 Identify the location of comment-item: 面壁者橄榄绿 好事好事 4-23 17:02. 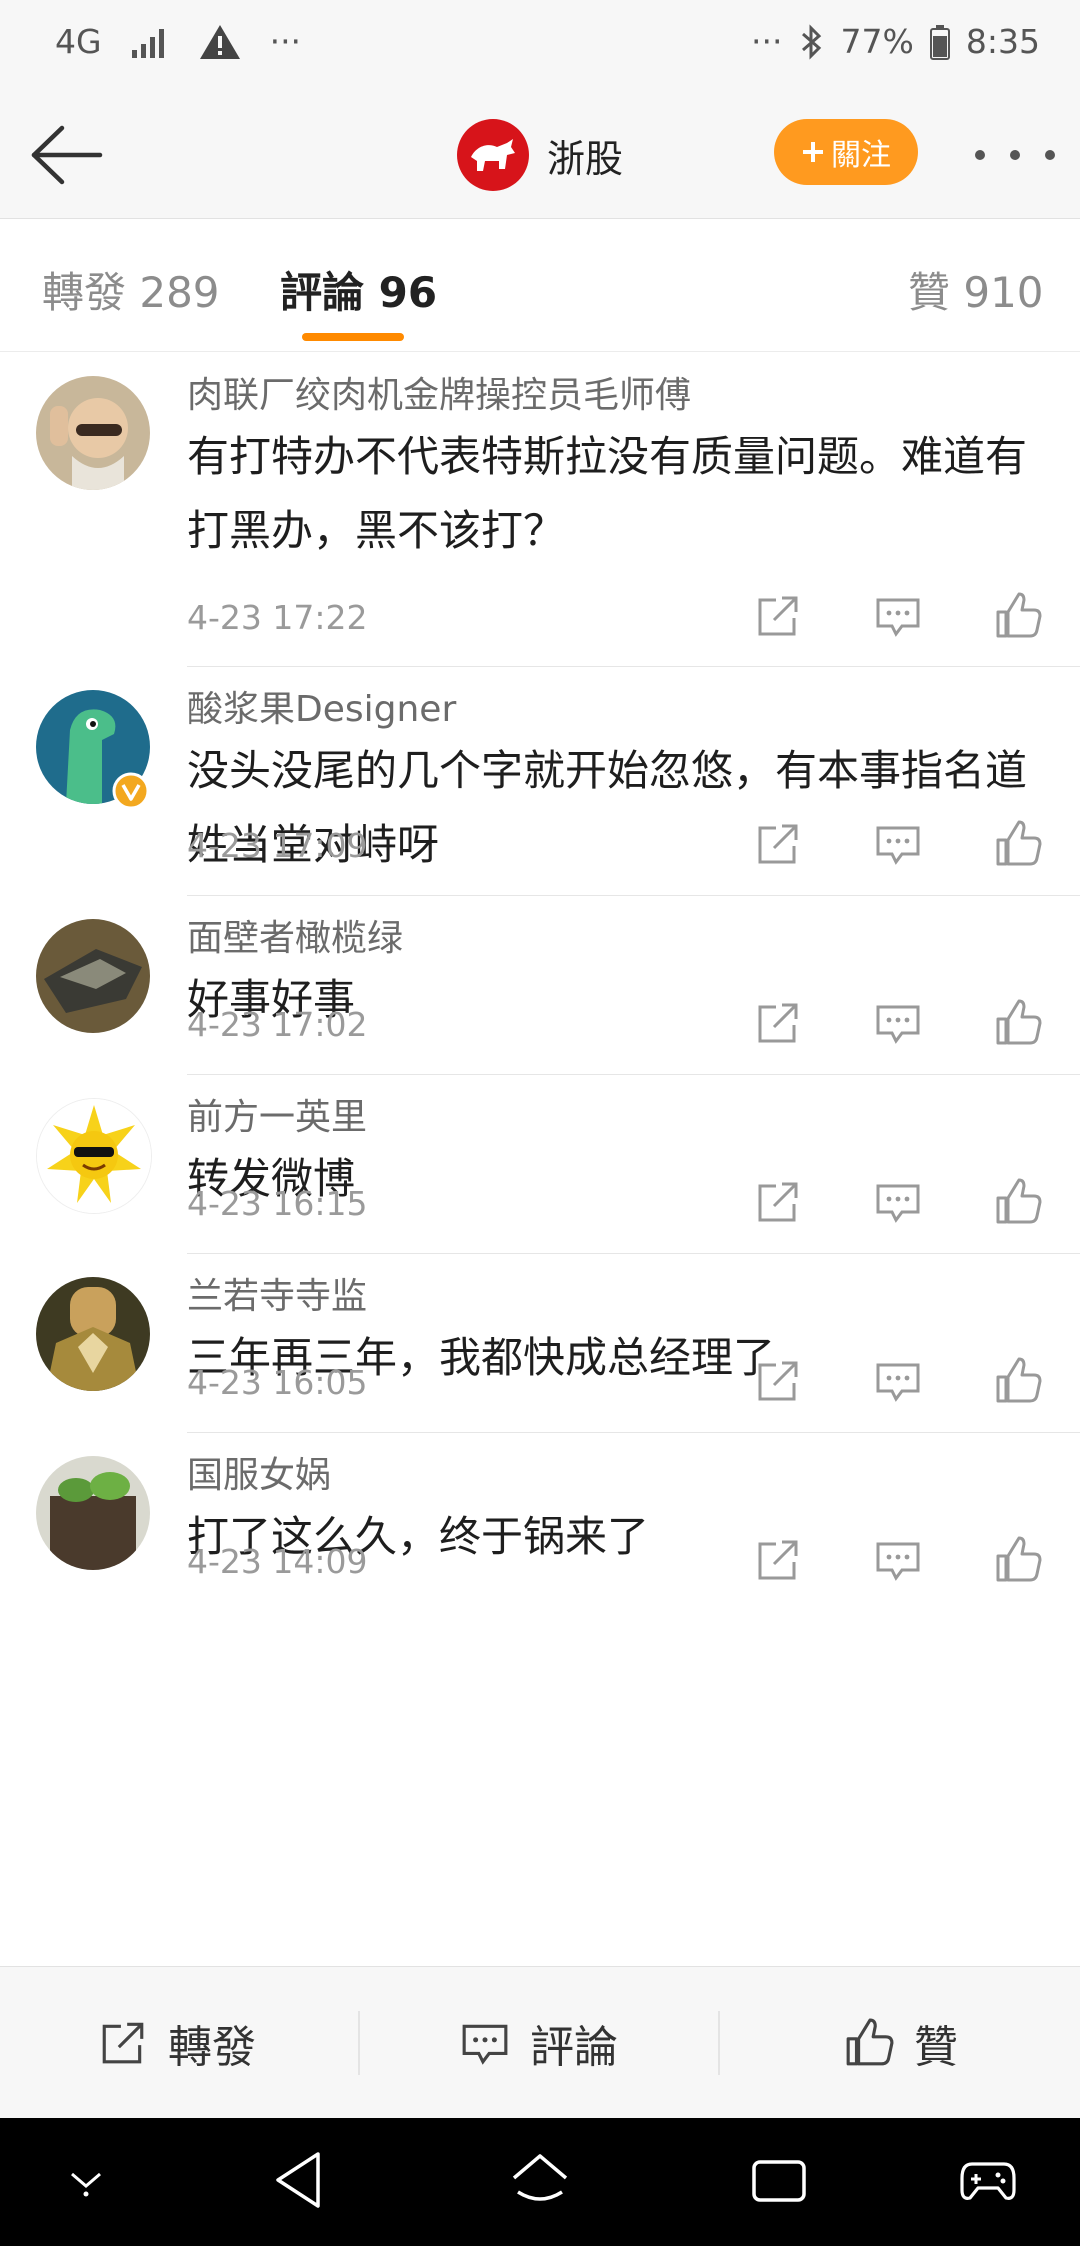
(540, 985).